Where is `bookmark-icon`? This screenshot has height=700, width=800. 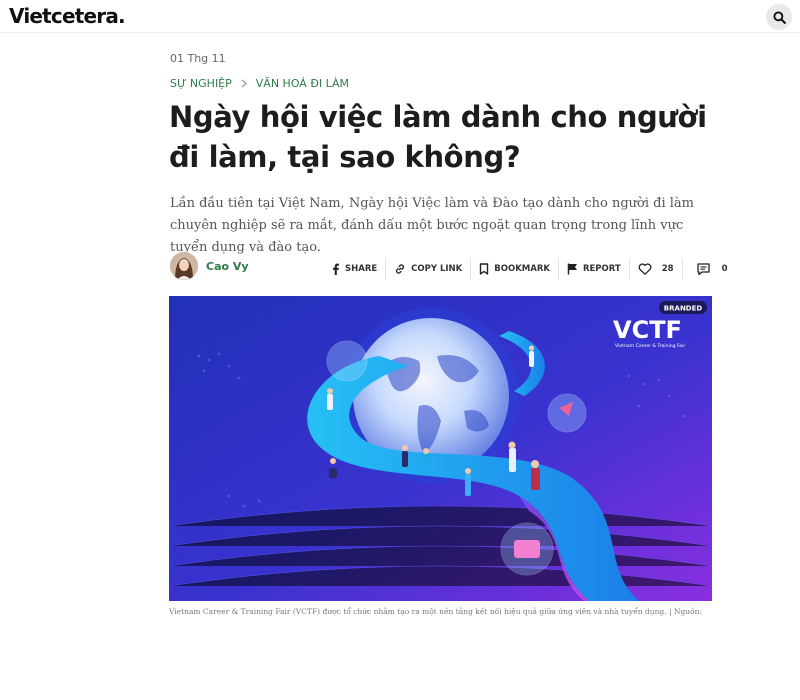
bookmark-icon is located at coordinates (484, 269).